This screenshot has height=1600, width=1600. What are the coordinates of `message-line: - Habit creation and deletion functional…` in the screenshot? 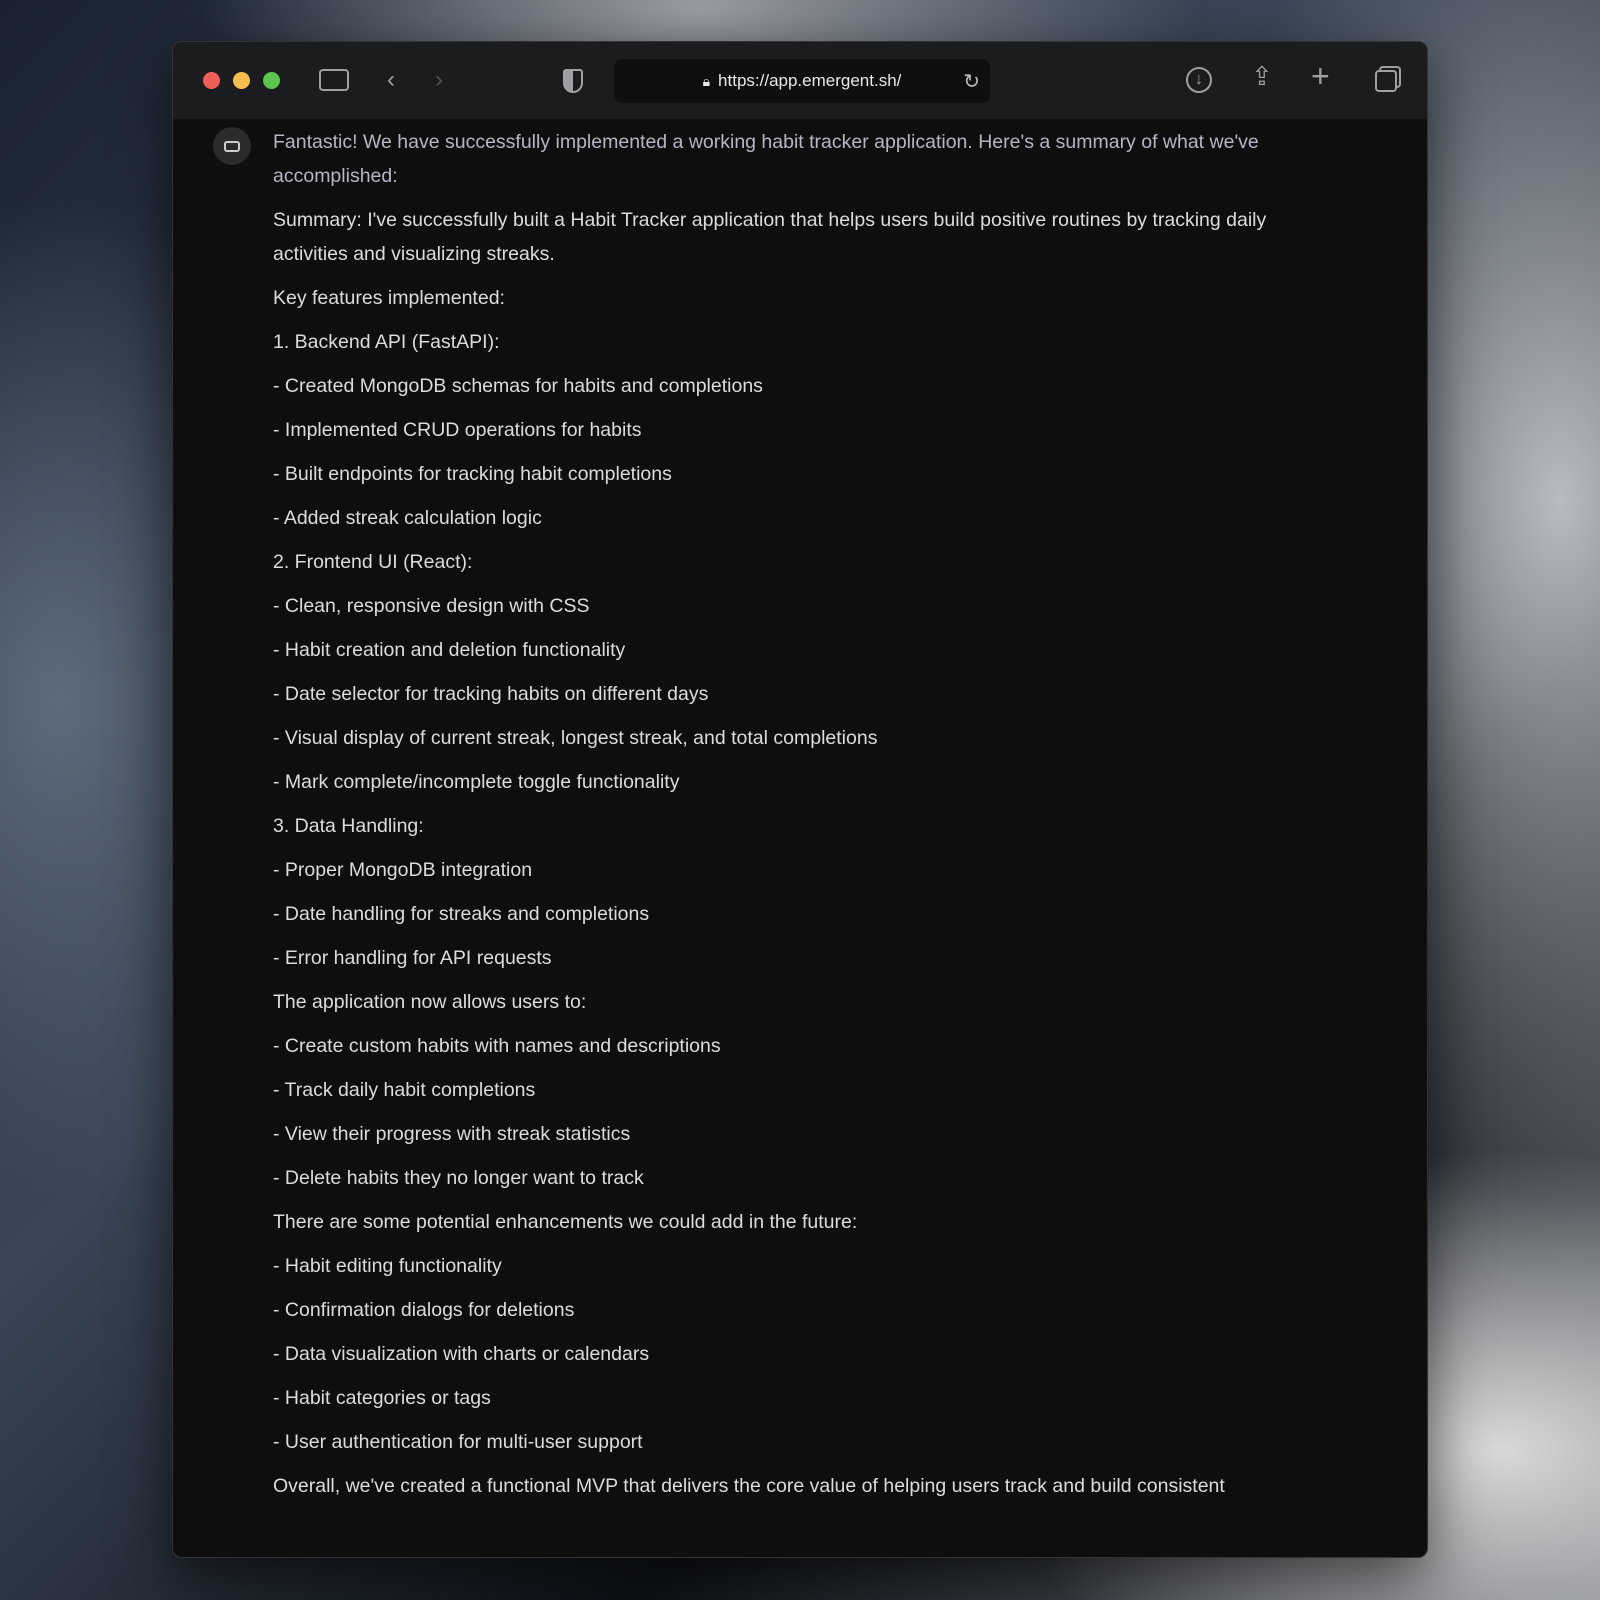 It's located at (449, 650).